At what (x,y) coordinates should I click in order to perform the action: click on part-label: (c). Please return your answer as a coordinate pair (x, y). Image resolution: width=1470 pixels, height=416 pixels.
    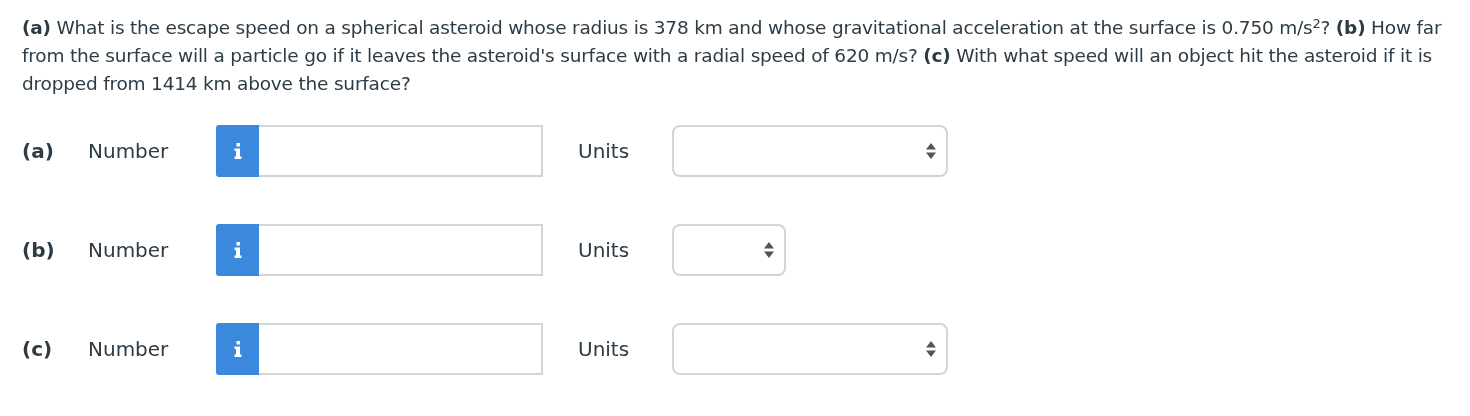
    Looking at the image, I should click on (38, 349).